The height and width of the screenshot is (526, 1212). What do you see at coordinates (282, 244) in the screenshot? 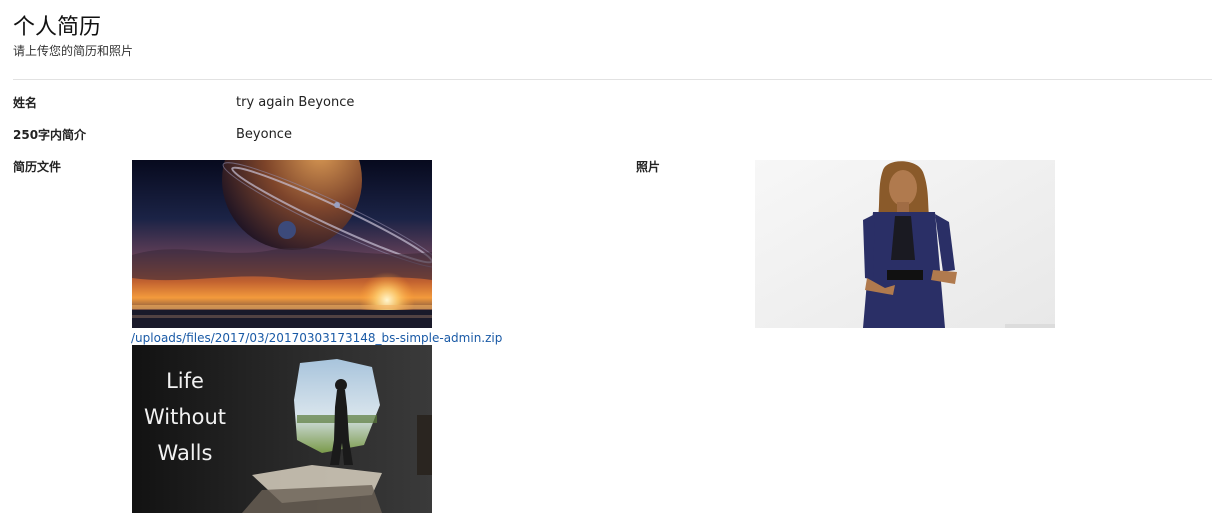
I see `planet-sunset-image` at bounding box center [282, 244].